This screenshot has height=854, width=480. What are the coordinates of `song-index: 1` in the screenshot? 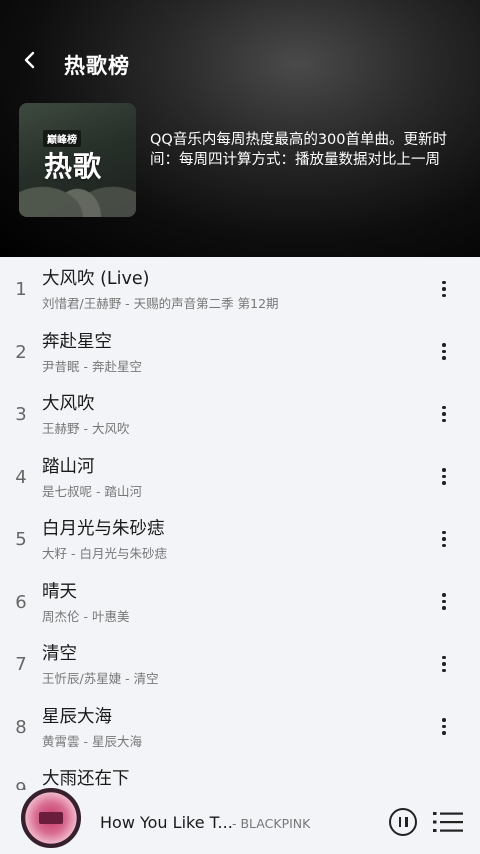 It's located at (21, 289).